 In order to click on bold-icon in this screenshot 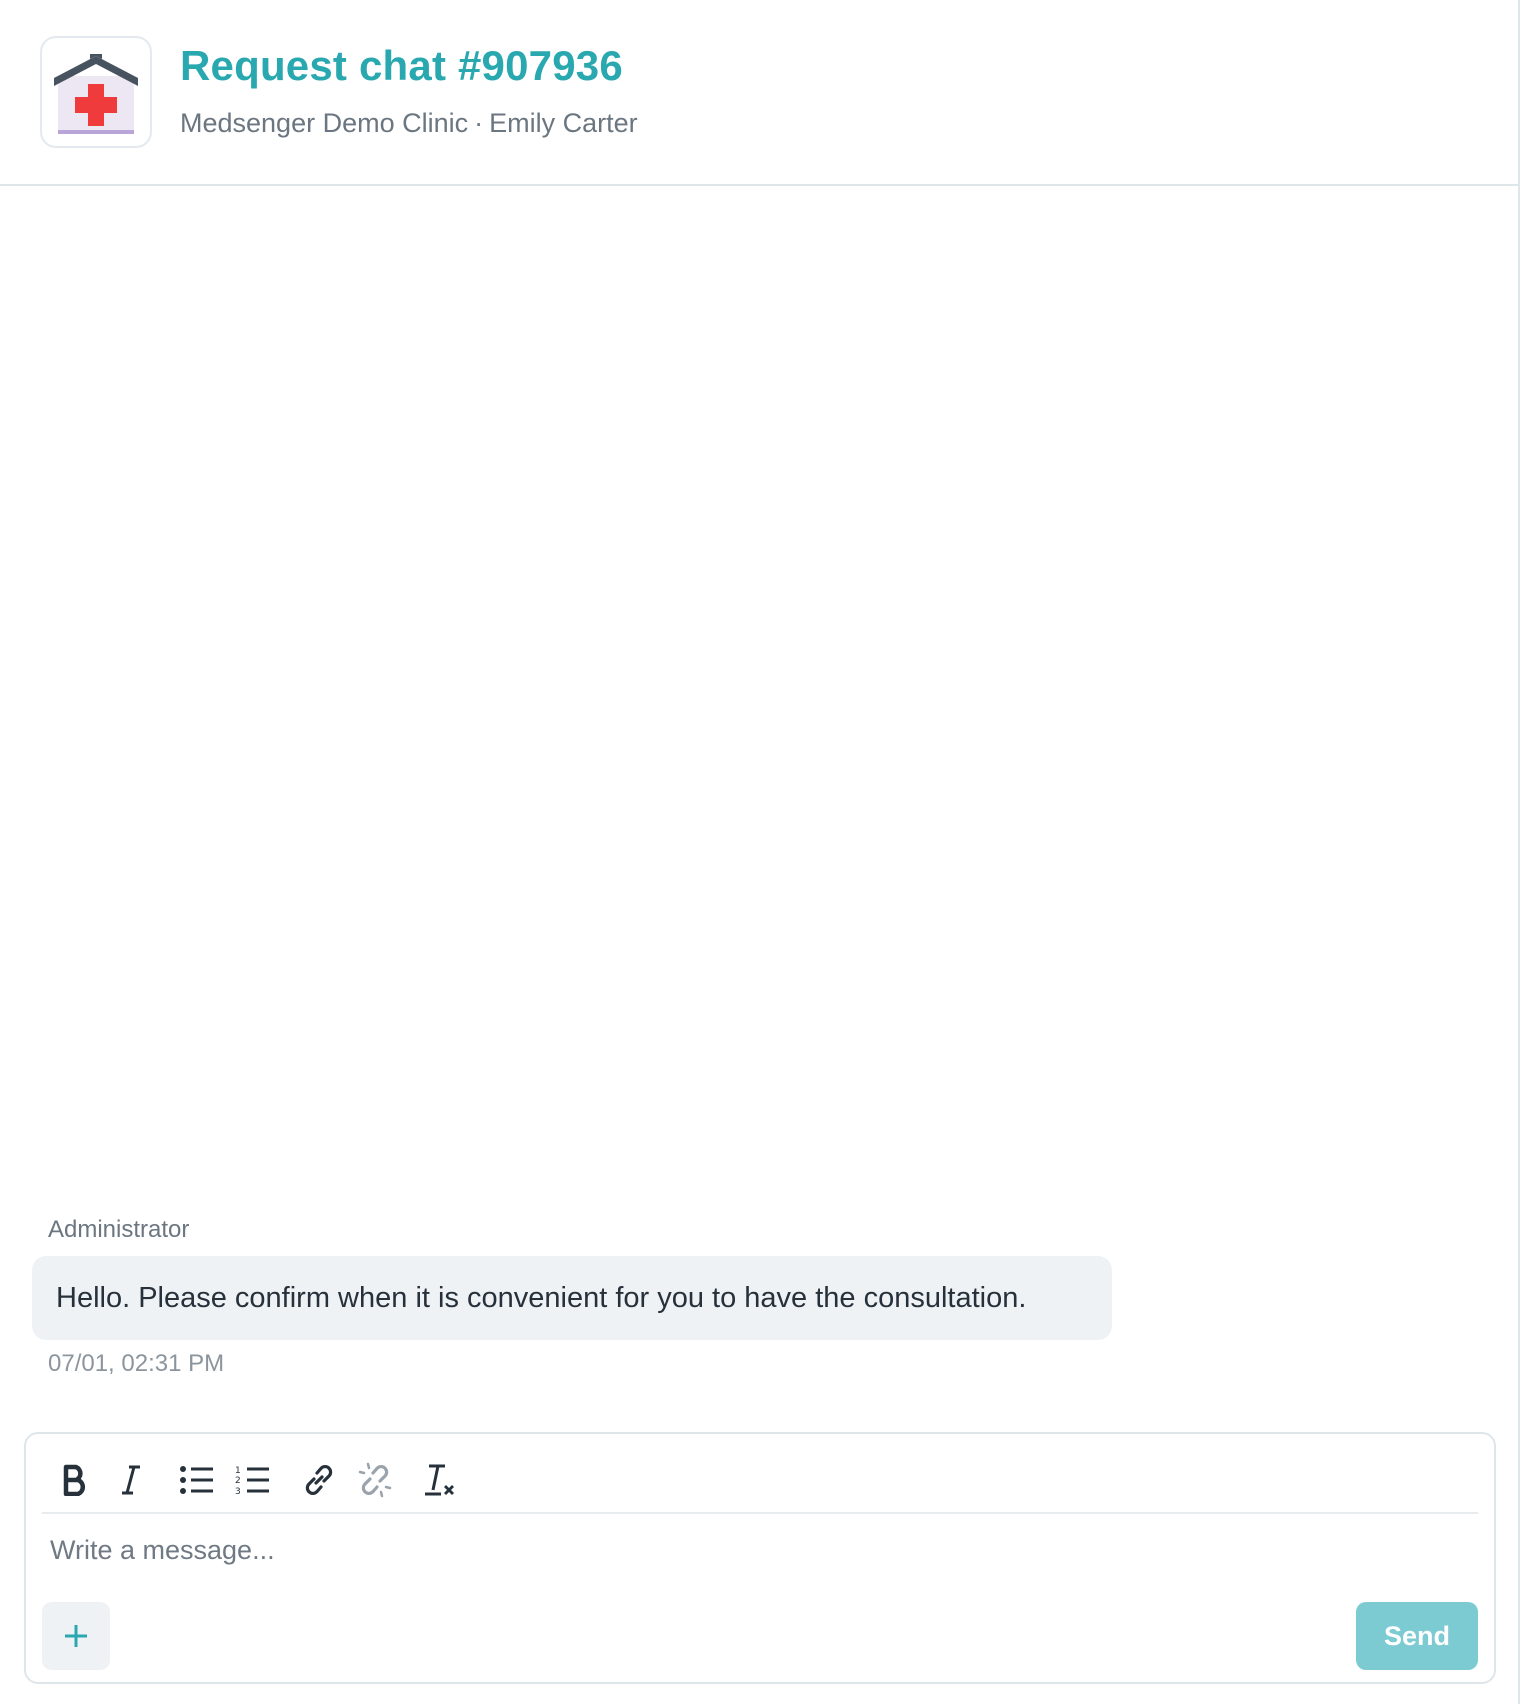, I will do `click(75, 1480)`.